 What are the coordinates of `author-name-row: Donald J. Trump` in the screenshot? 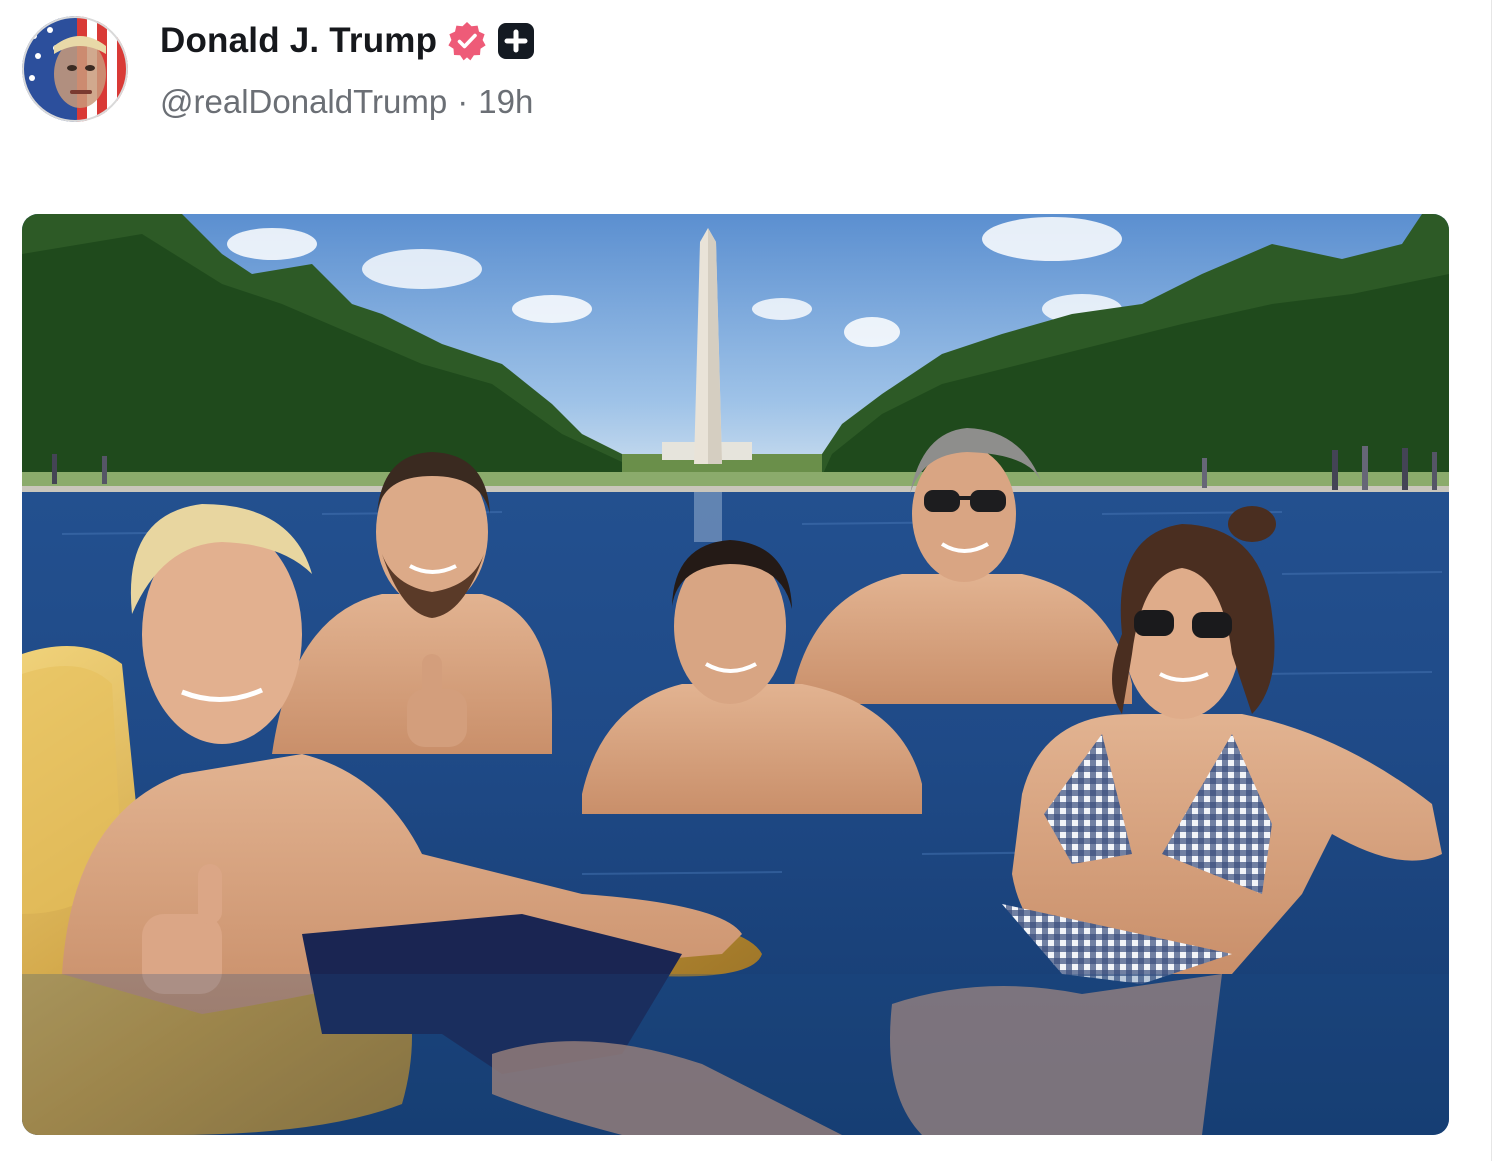 It's located at (347, 41).